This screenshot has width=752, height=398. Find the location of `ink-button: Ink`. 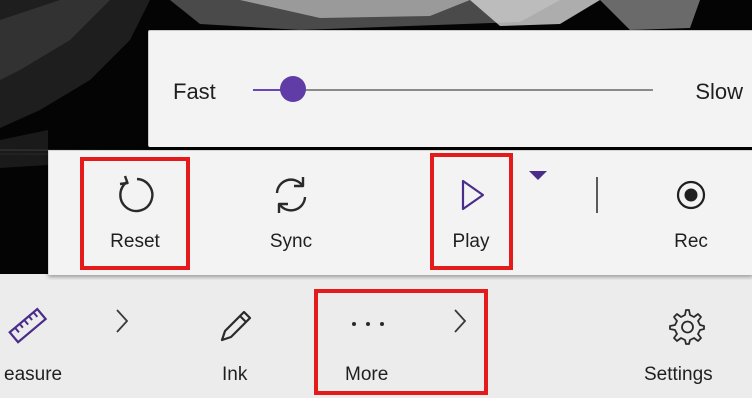

ink-button: Ink is located at coordinates (244, 339).